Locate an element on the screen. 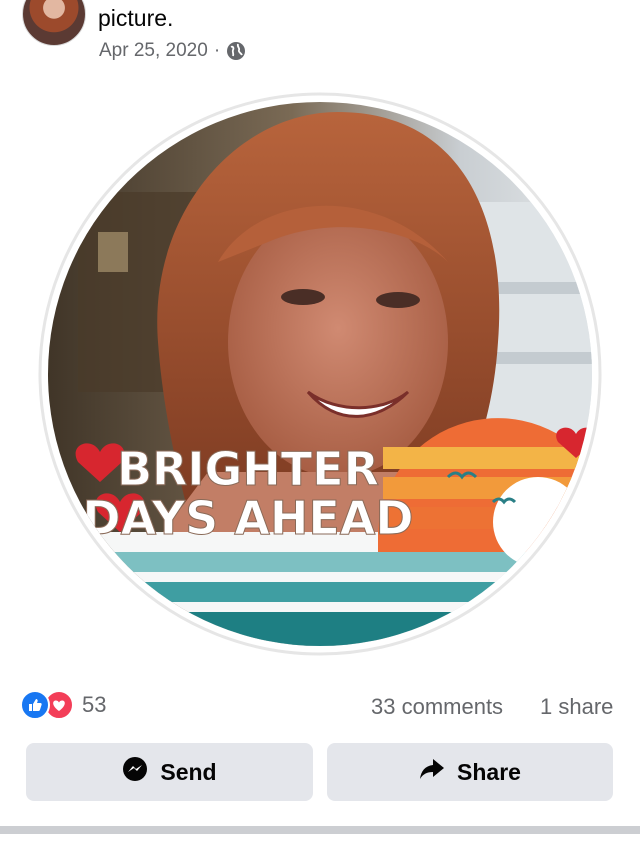 The height and width of the screenshot is (856, 640). post-header: picture. Apr 25, 2020 · is located at coordinates (320, 40).